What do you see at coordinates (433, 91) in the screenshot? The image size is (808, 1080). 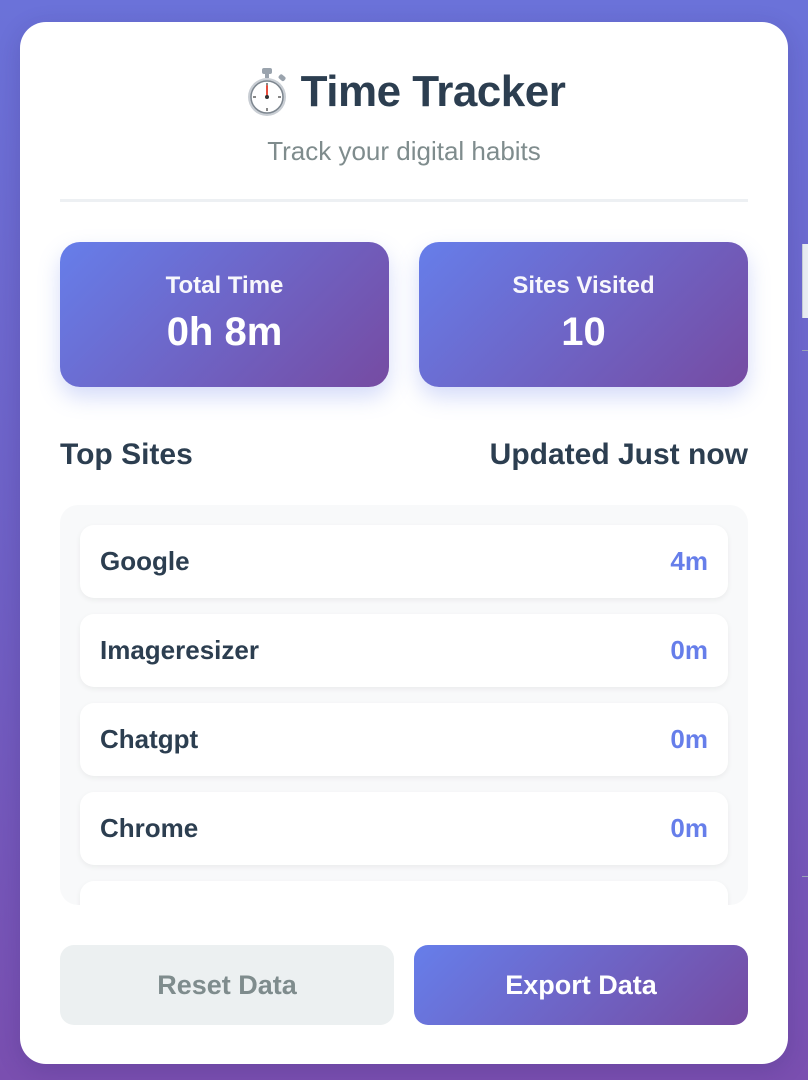 I see `app-title: Time Tracker` at bounding box center [433, 91].